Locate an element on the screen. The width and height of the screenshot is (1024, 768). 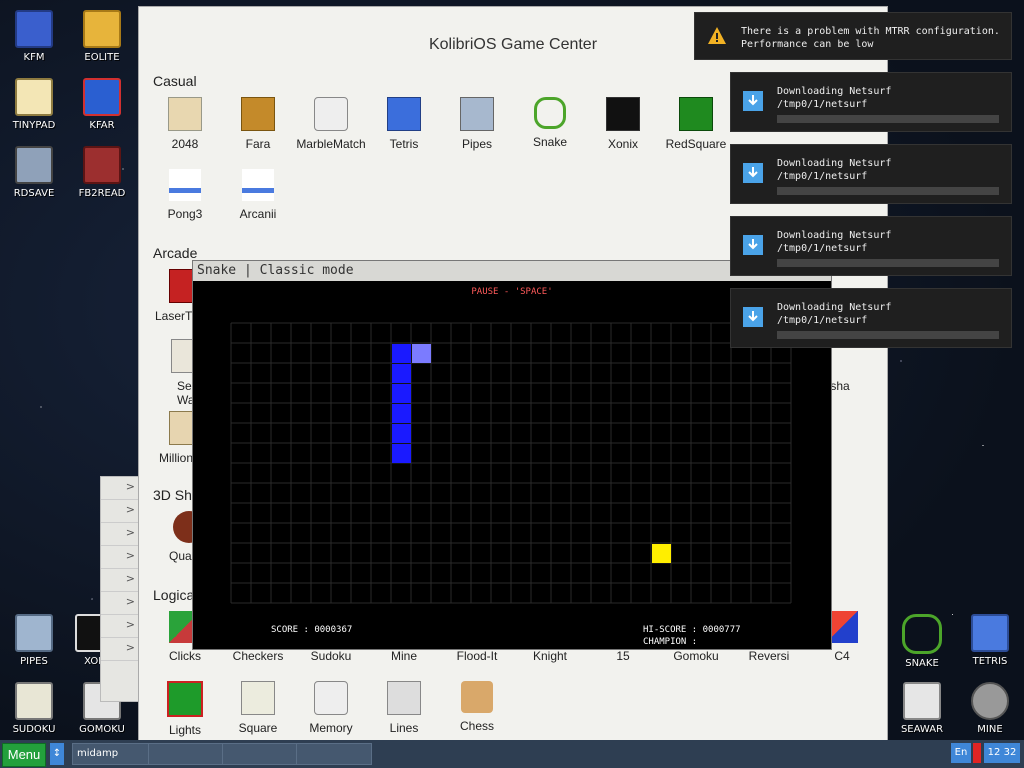
desktop-icon-pipes: PIPES is located at coordinates (34, 640).